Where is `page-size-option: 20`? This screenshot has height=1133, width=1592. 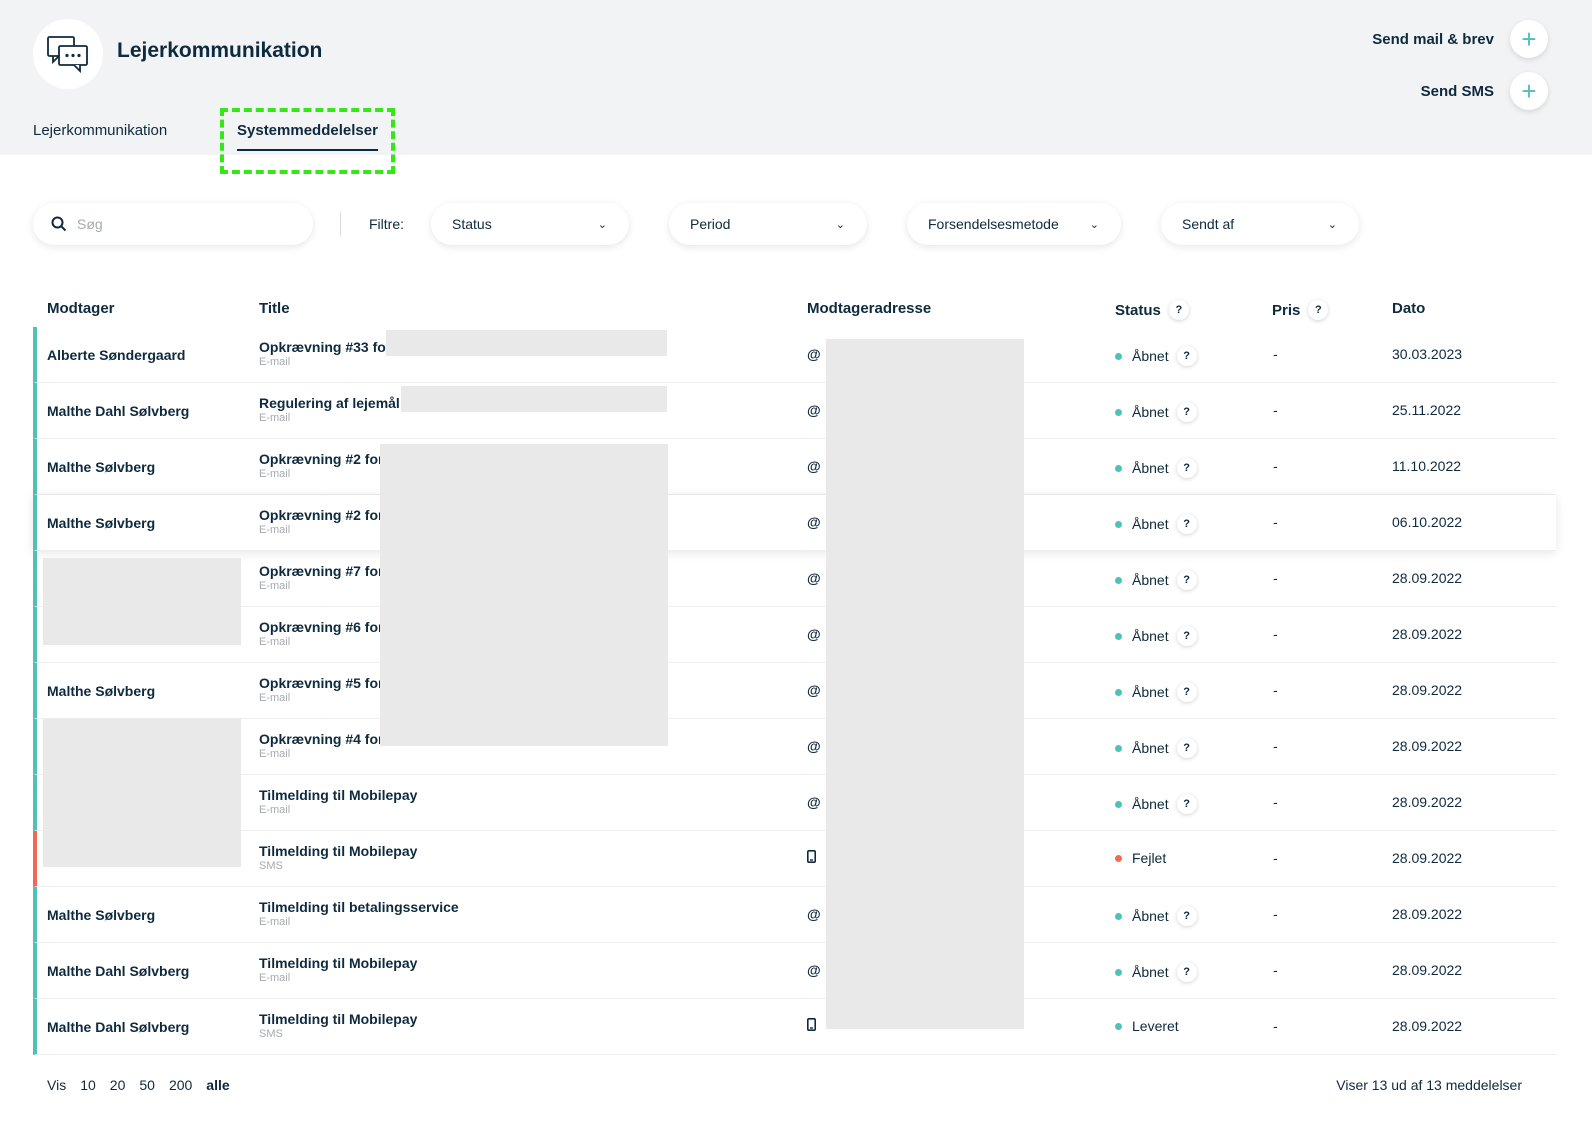 page-size-option: 20 is located at coordinates (118, 1085).